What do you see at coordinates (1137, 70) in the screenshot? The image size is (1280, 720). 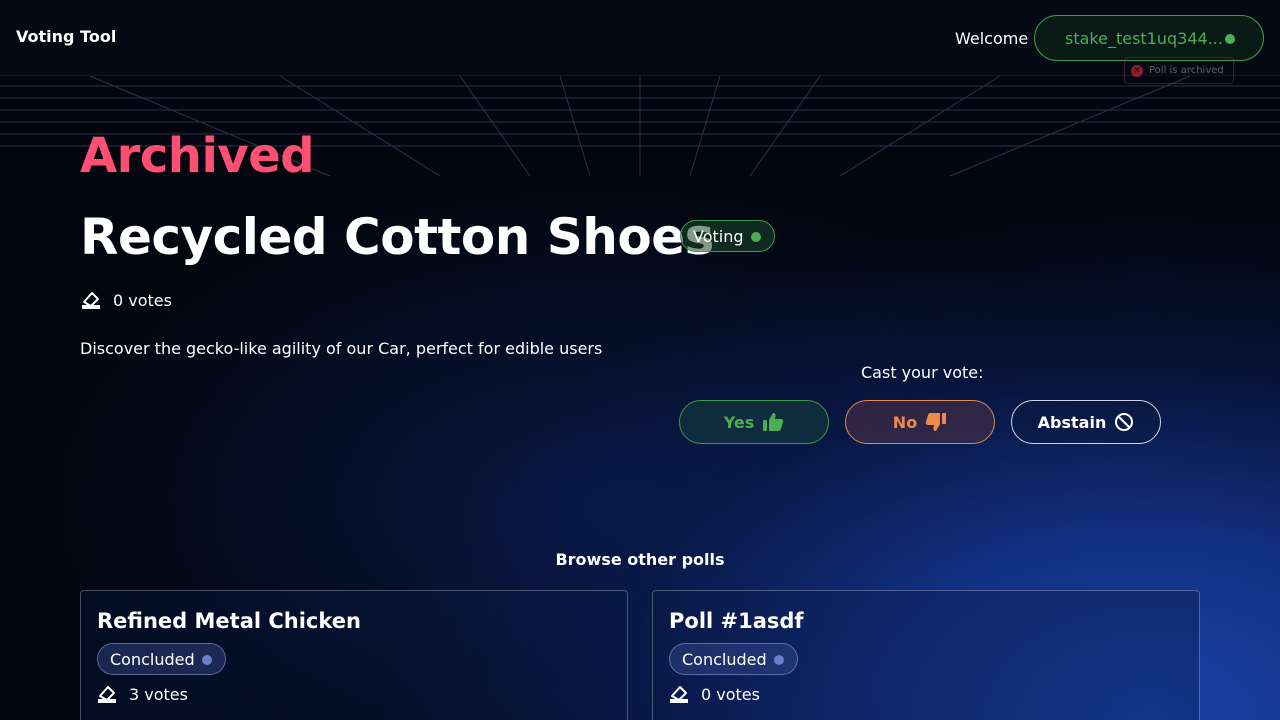 I see `close-icon: ✕` at bounding box center [1137, 70].